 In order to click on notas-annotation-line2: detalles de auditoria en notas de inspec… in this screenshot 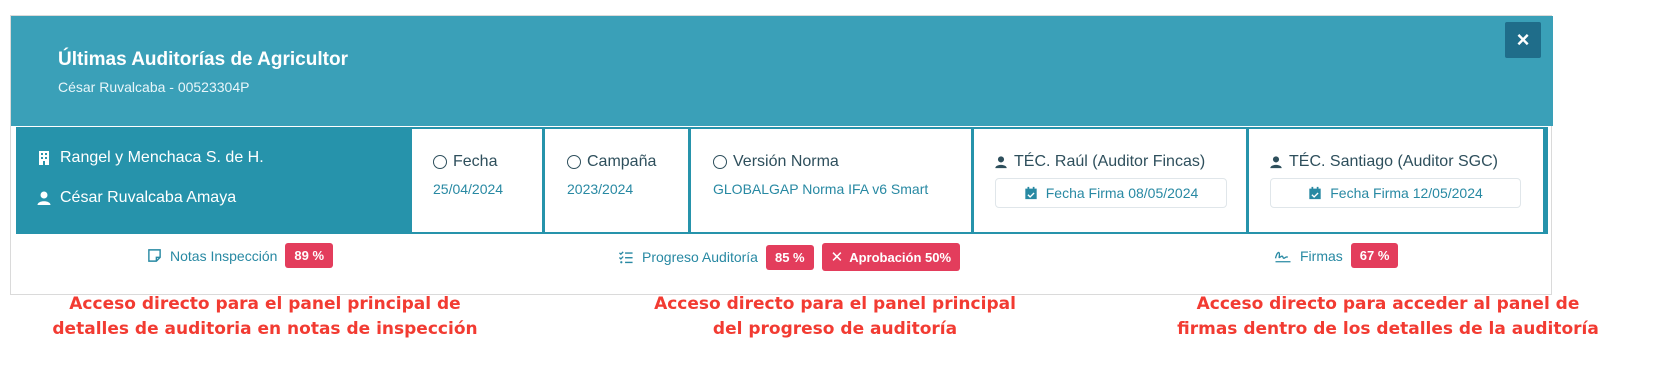, I will do `click(265, 329)`.